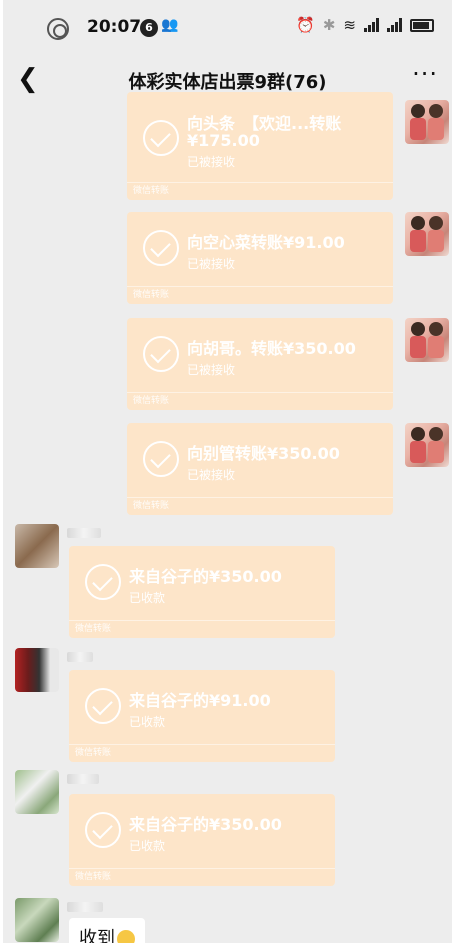 This screenshot has width=455, height=943. Describe the element at coordinates (425, 74) in the screenshot. I see `more-dots-icon: ···` at that location.